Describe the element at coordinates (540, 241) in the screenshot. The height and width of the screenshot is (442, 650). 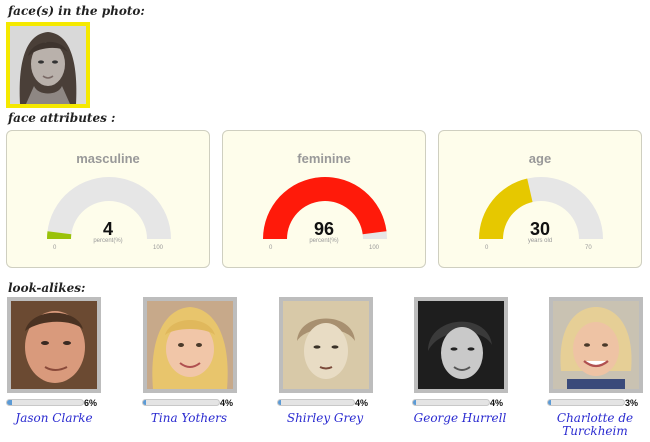
I see `gauge-unit: years old` at that location.